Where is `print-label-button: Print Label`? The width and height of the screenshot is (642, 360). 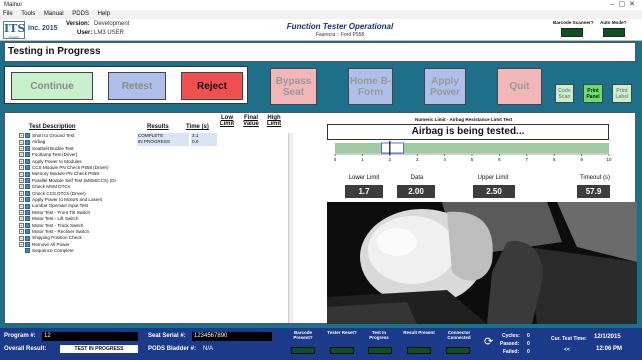 print-label-button: Print Label is located at coordinates (622, 93).